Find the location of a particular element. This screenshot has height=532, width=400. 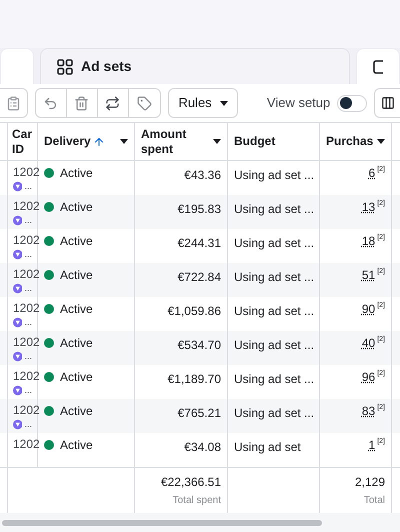

purchases-value: 83 is located at coordinates (369, 418).